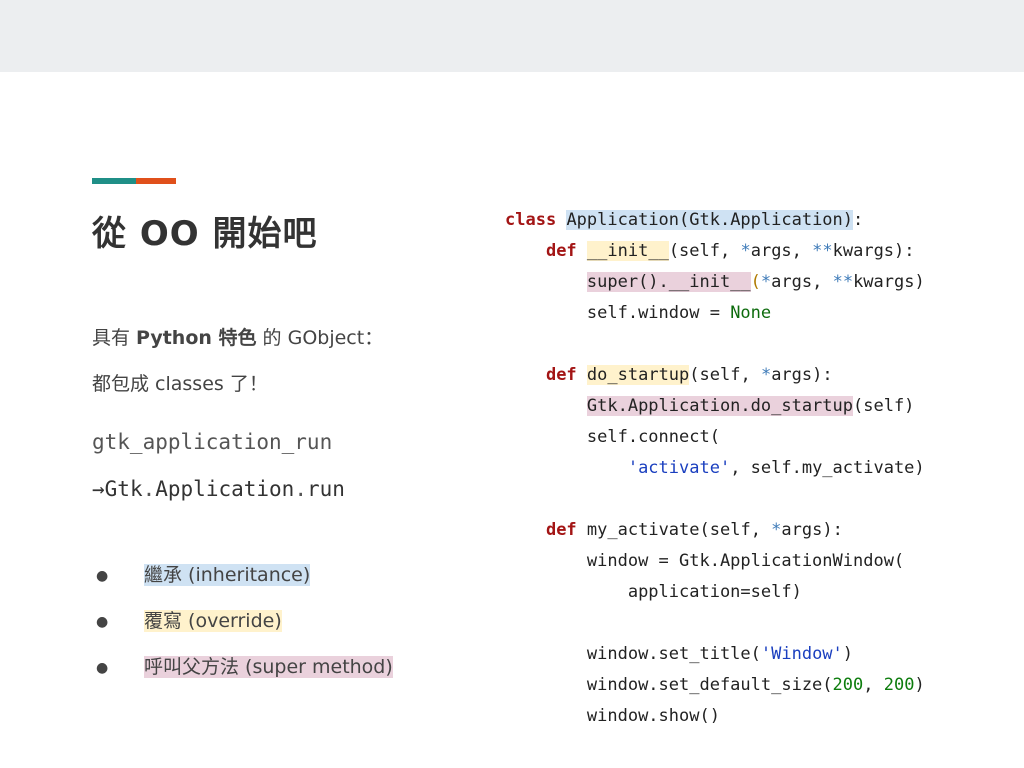 This screenshot has height=768, width=1024. I want to click on slide-title: 從 OO 開始吧, so click(205, 234).